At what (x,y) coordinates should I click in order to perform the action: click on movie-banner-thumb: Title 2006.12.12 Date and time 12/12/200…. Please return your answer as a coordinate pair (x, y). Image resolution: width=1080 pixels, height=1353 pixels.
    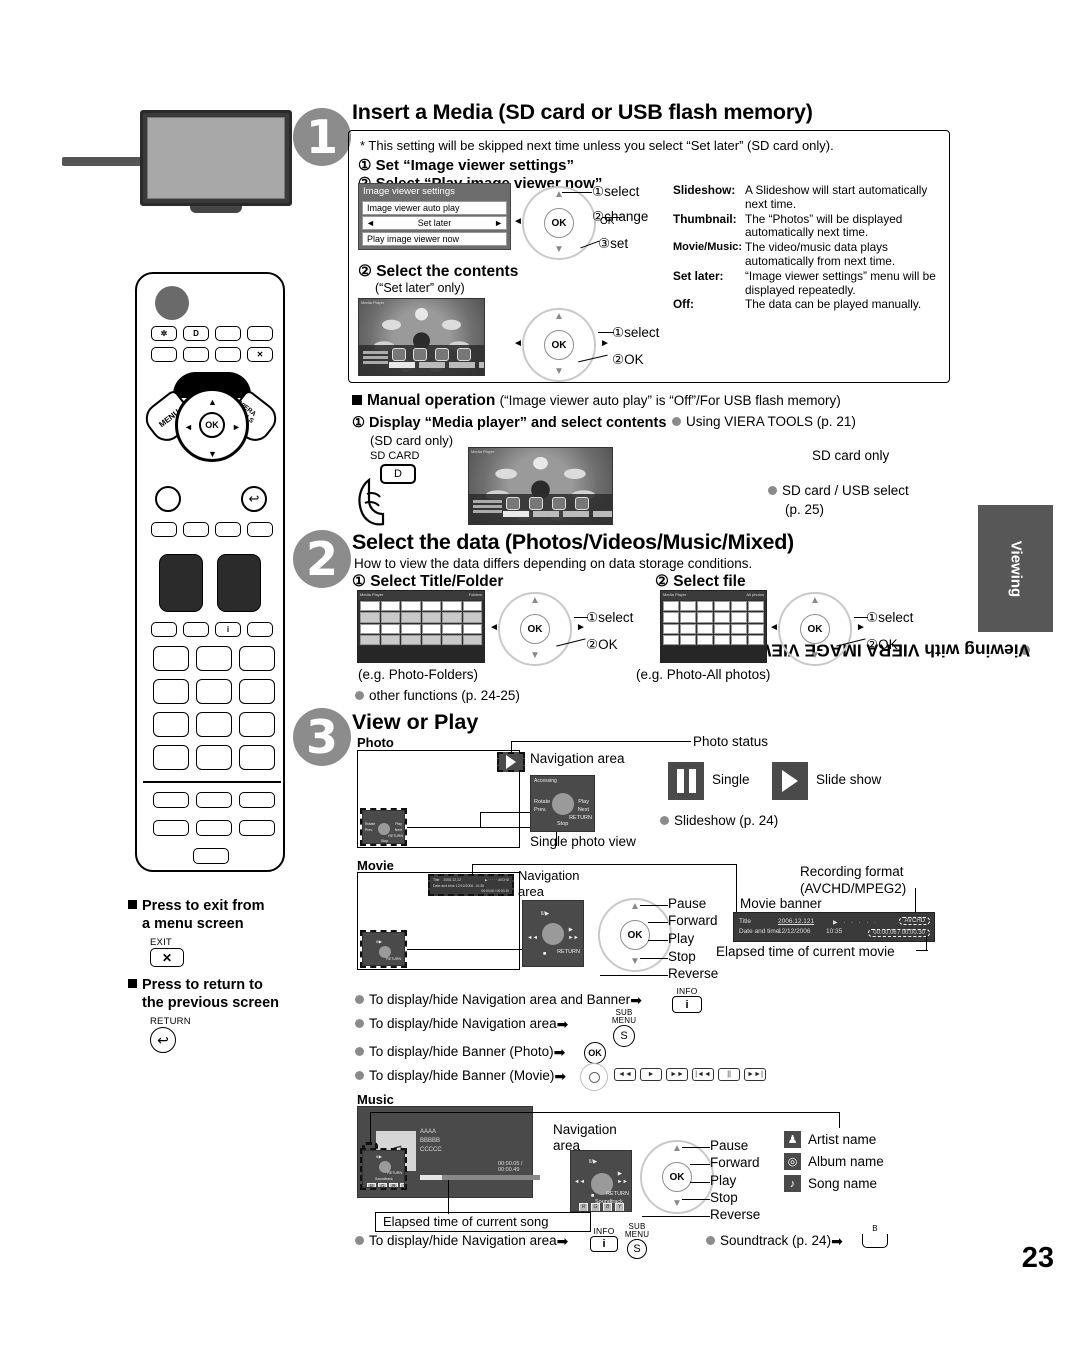
    Looking at the image, I should click on (471, 885).